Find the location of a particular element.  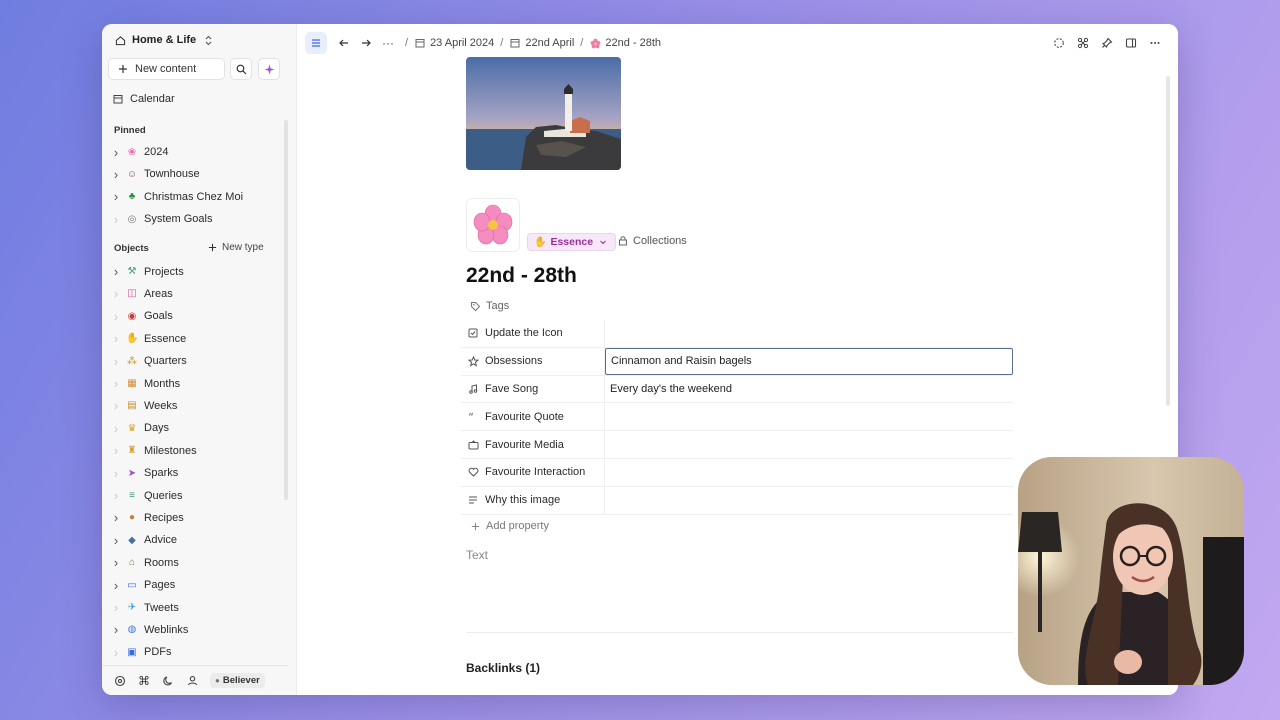

user-icon is located at coordinates (192, 681).